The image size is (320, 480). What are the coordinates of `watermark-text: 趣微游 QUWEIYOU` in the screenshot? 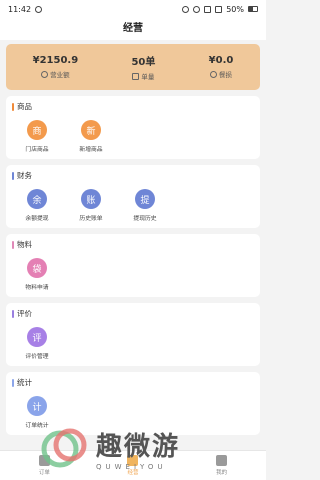 It's located at (138, 448).